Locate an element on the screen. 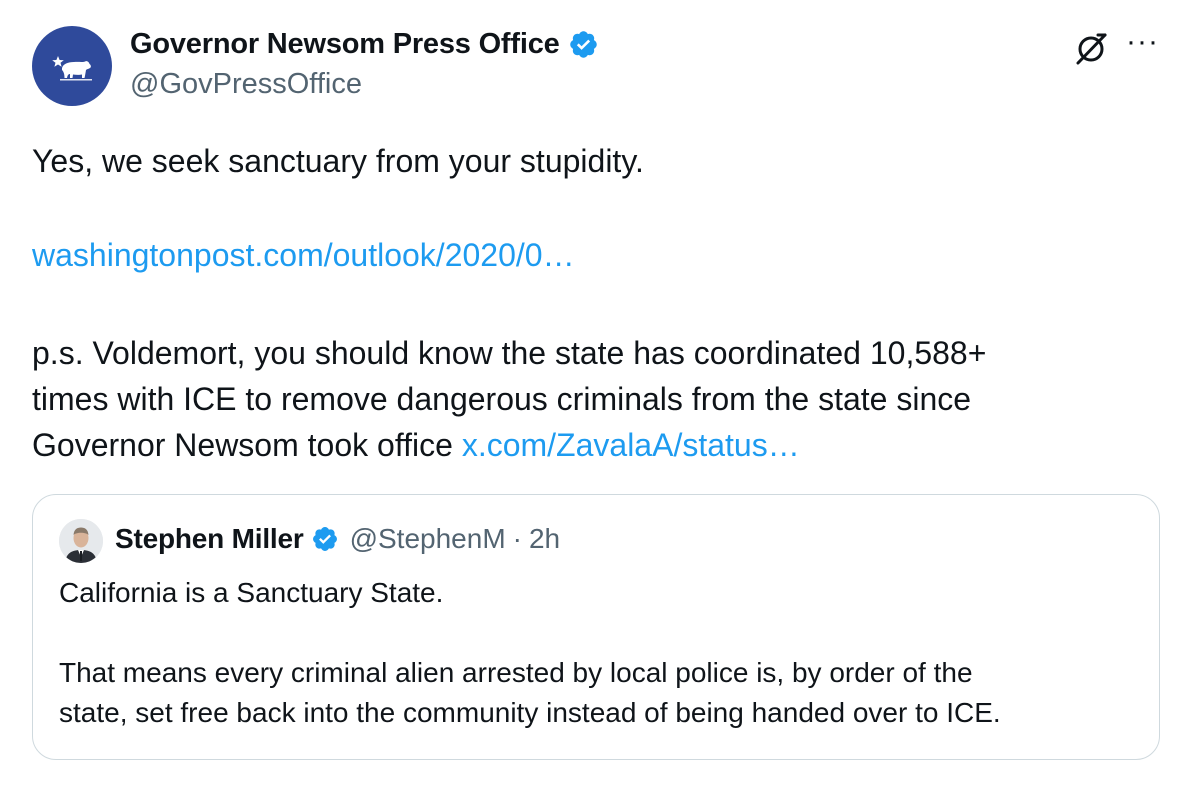  author-name-row: Governor Newsom Press Office is located at coordinates (364, 44).